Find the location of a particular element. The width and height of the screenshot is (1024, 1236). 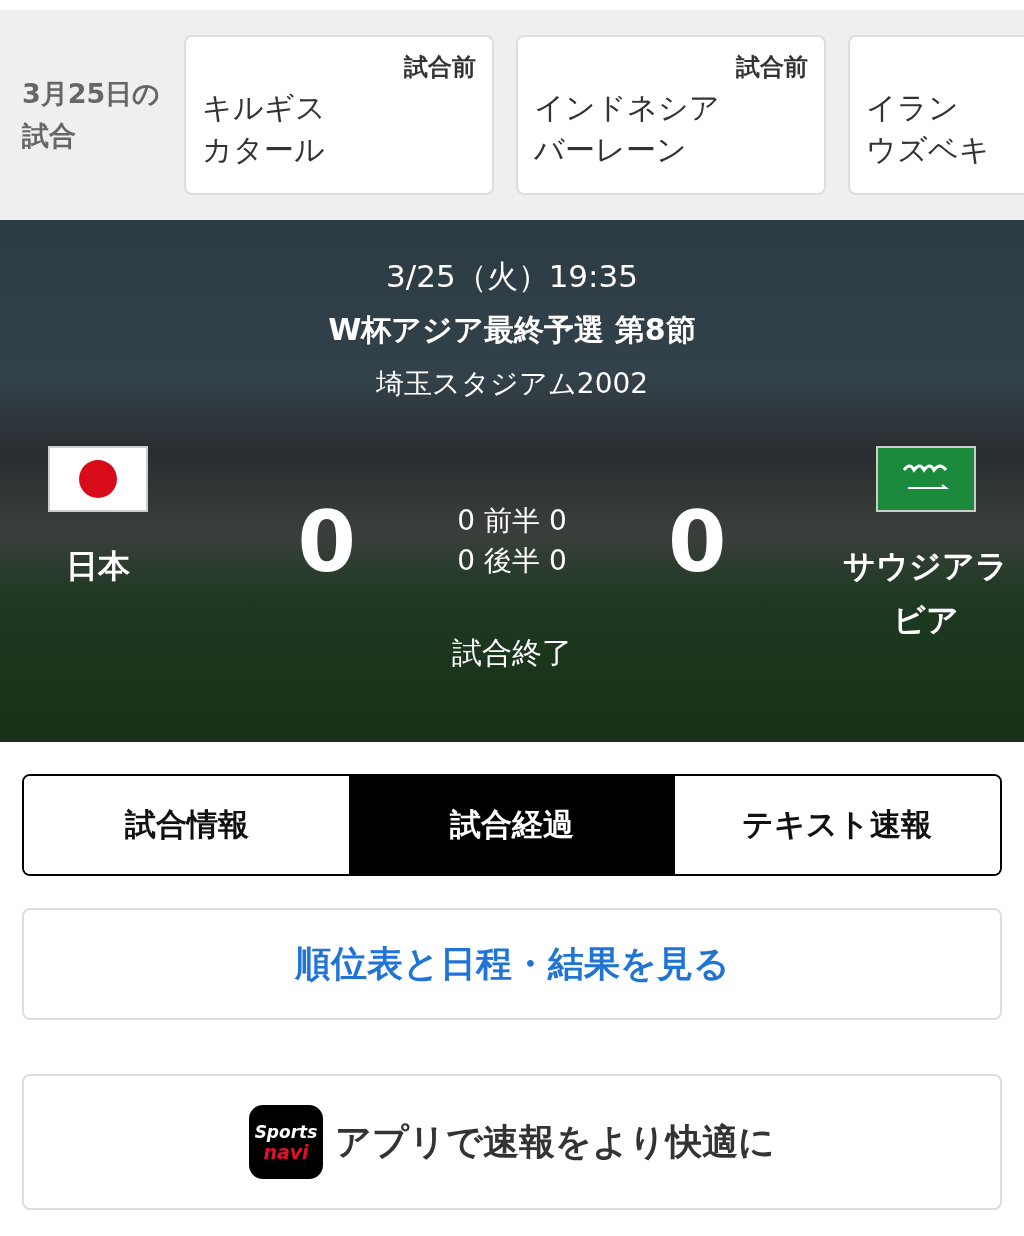

app-banner-text: アプリで速報をより快適に is located at coordinates (555, 1141).